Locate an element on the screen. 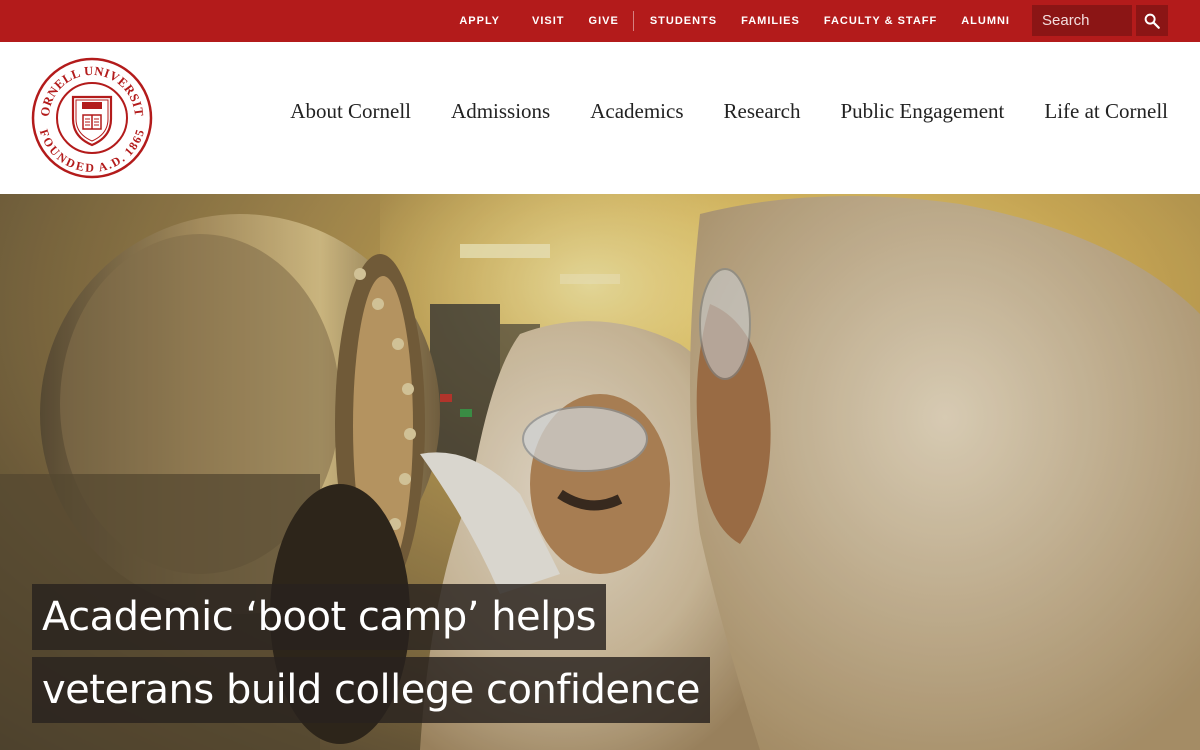  utility-link-families: FAMILIES is located at coordinates (770, 21).